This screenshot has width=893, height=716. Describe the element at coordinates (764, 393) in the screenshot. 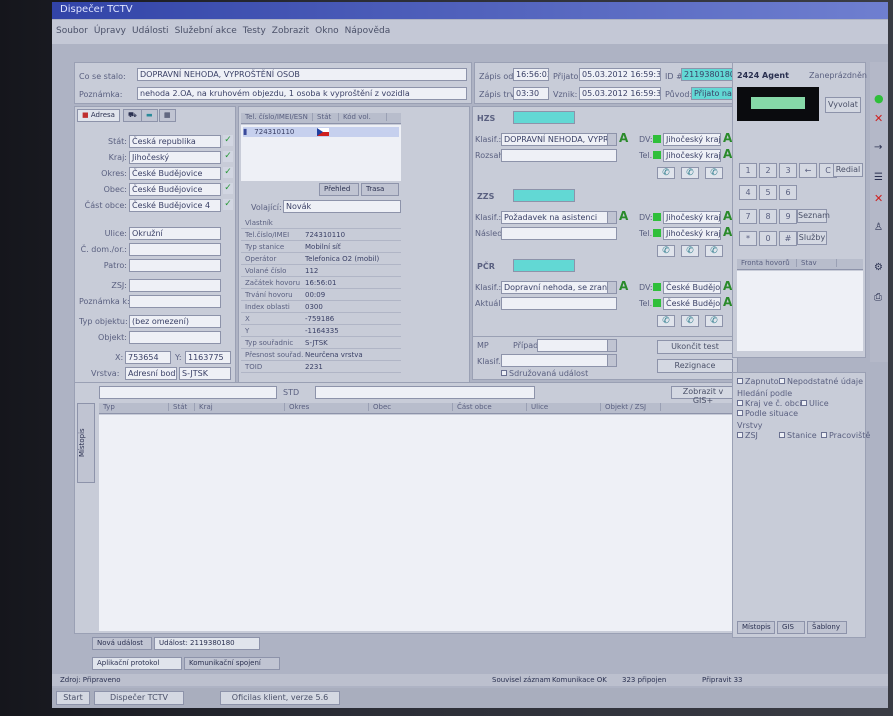

I see `filter-hledani_label: Hledání podle` at that location.